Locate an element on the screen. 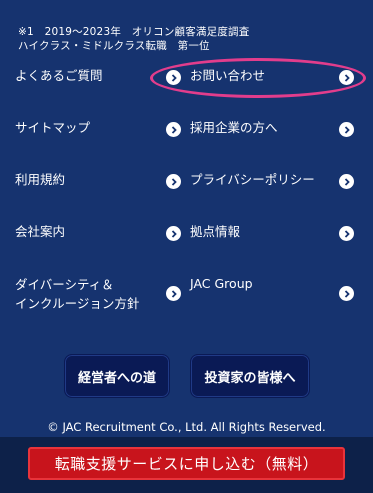  link-privacy: プライバシーポリシー is located at coordinates (252, 180).